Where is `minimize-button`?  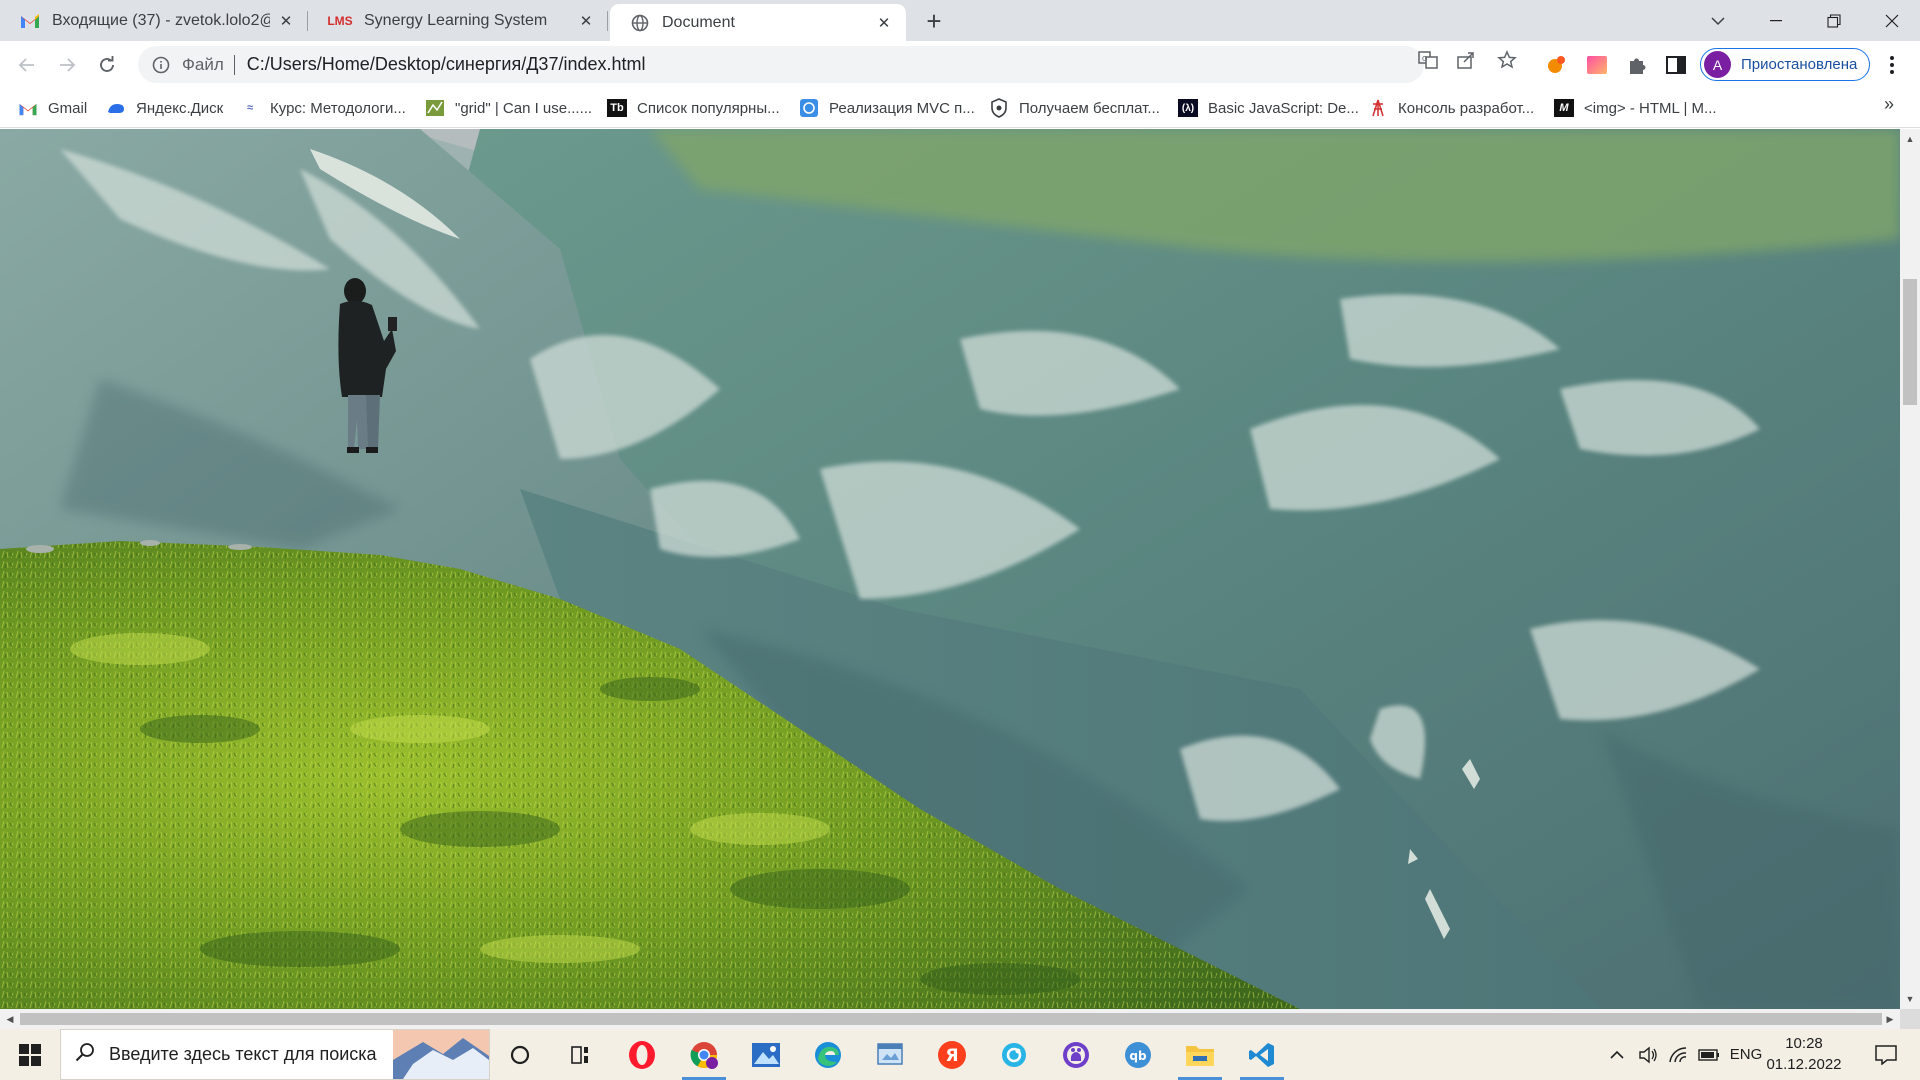
minimize-button is located at coordinates (1776, 20).